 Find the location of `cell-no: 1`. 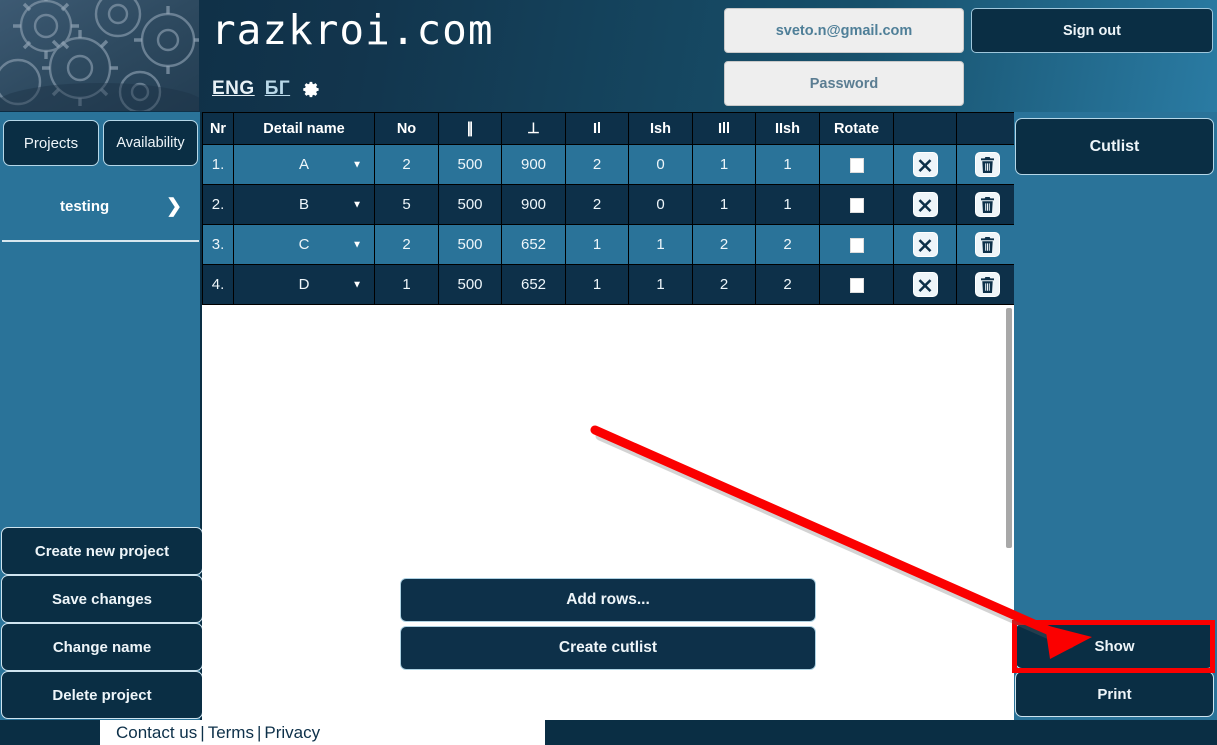

cell-no: 1 is located at coordinates (406, 284).